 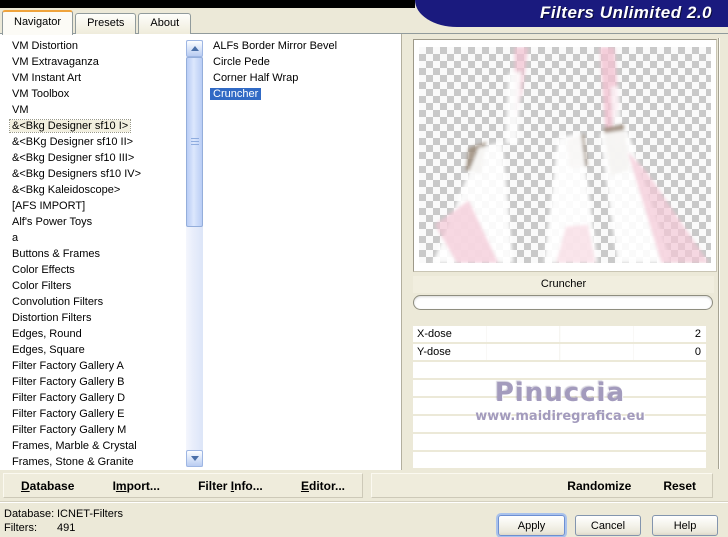 I want to click on tab-label: About, so click(x=165, y=23).